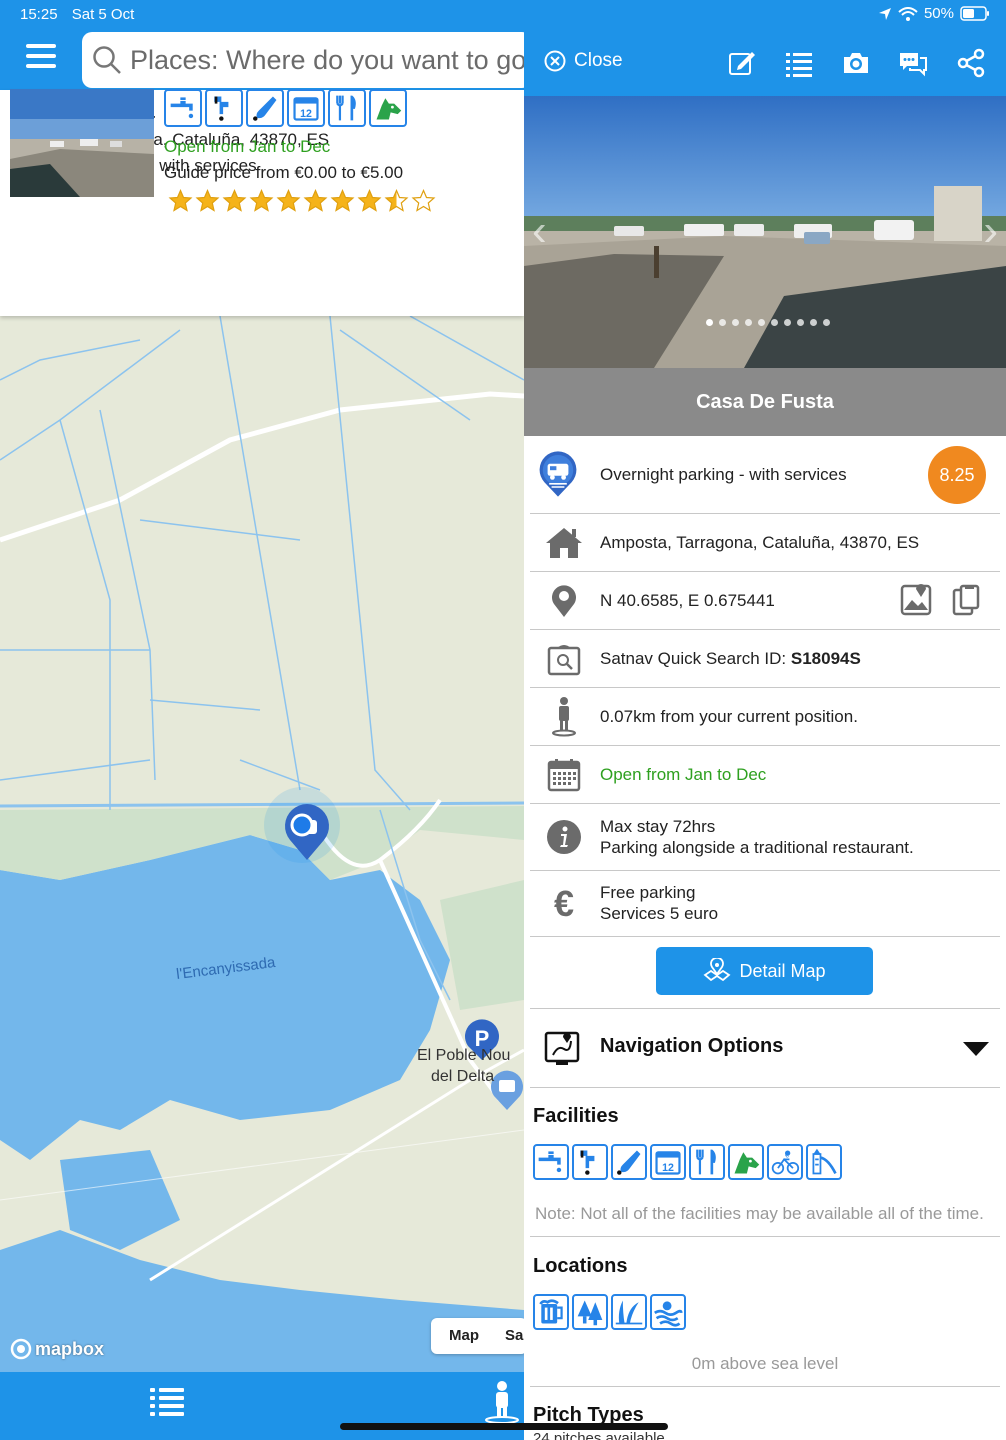 The width and height of the screenshot is (1006, 1440). I want to click on hamburger-menu-icon, so click(41, 57).